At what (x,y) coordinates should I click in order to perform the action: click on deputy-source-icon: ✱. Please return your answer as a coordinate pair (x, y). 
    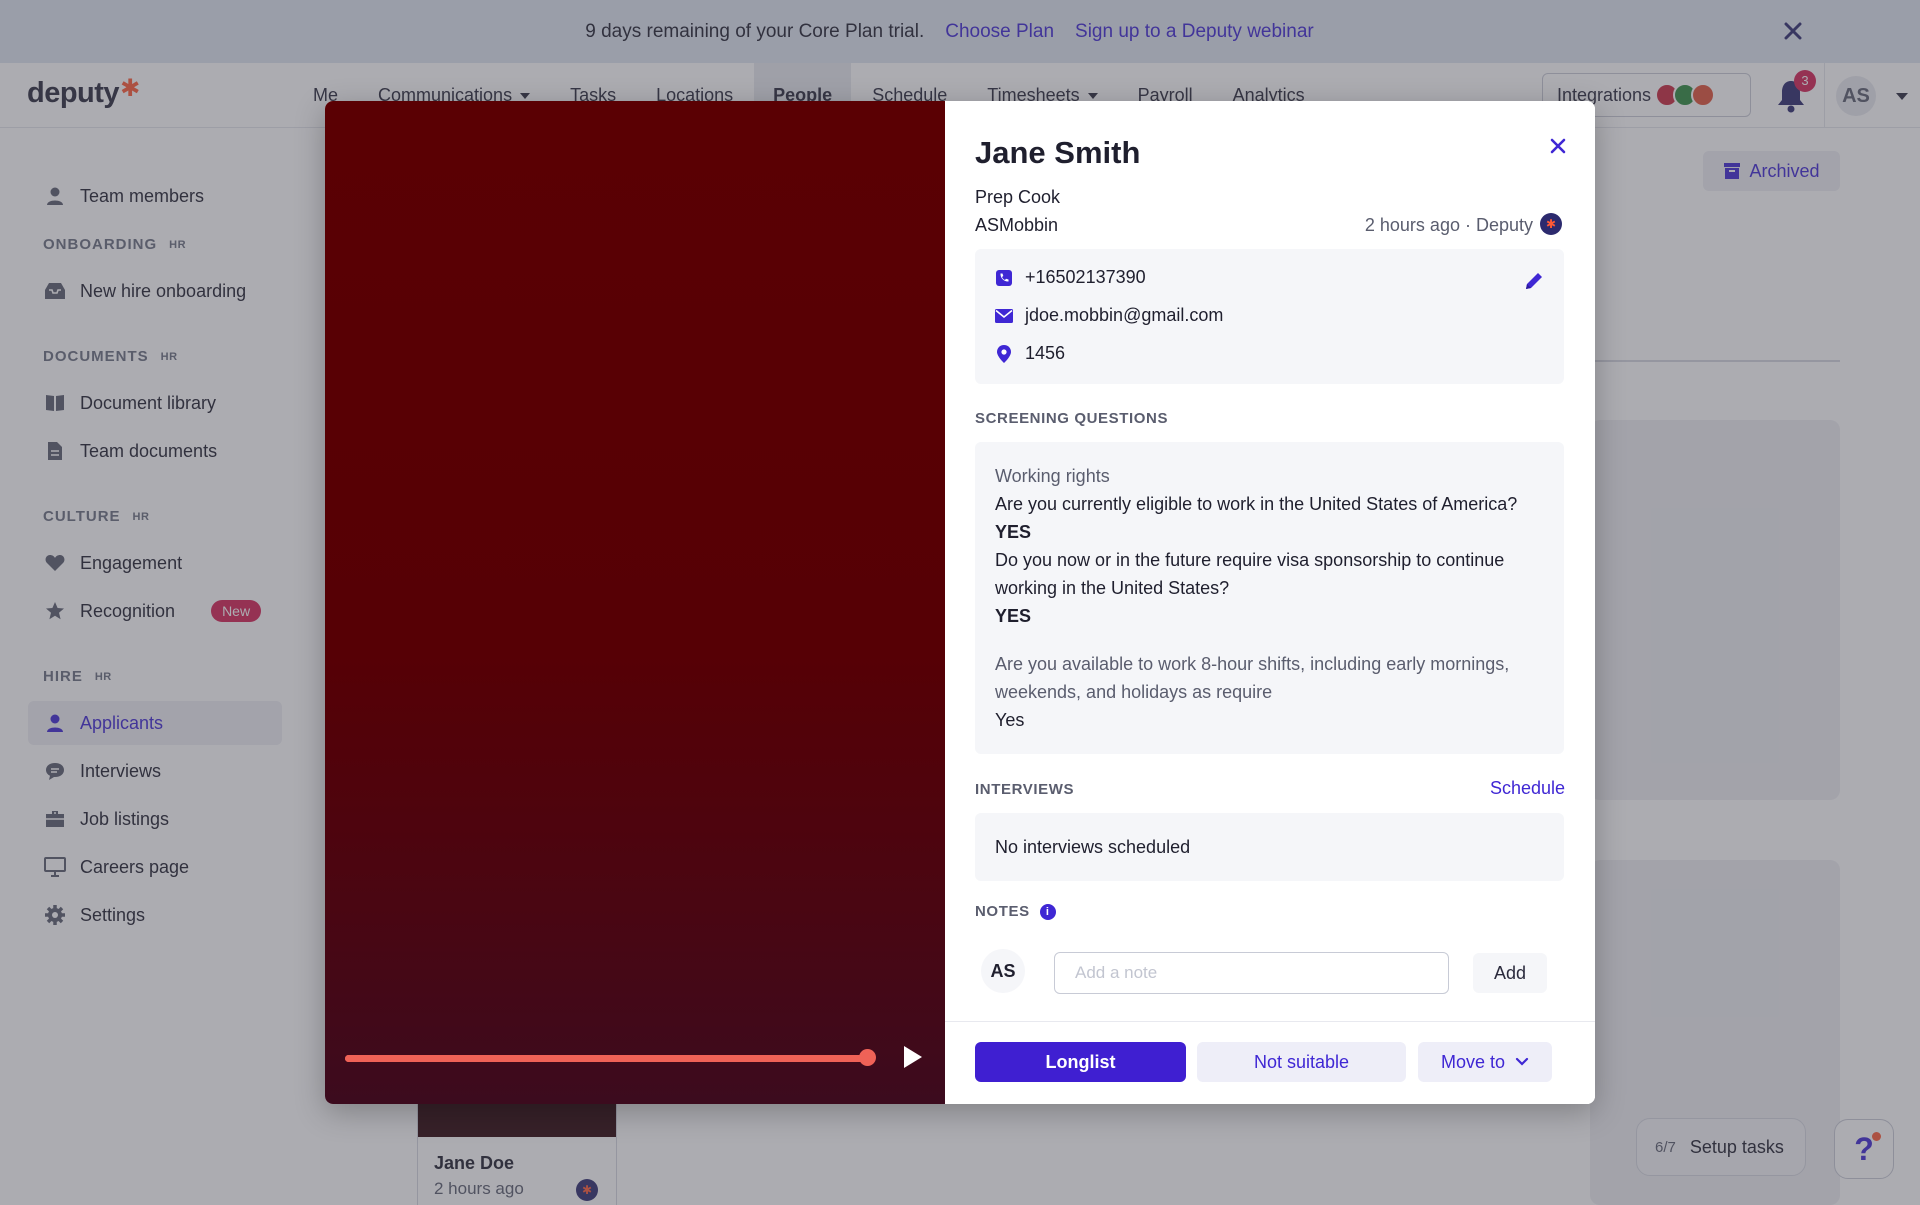
    Looking at the image, I should click on (1551, 224).